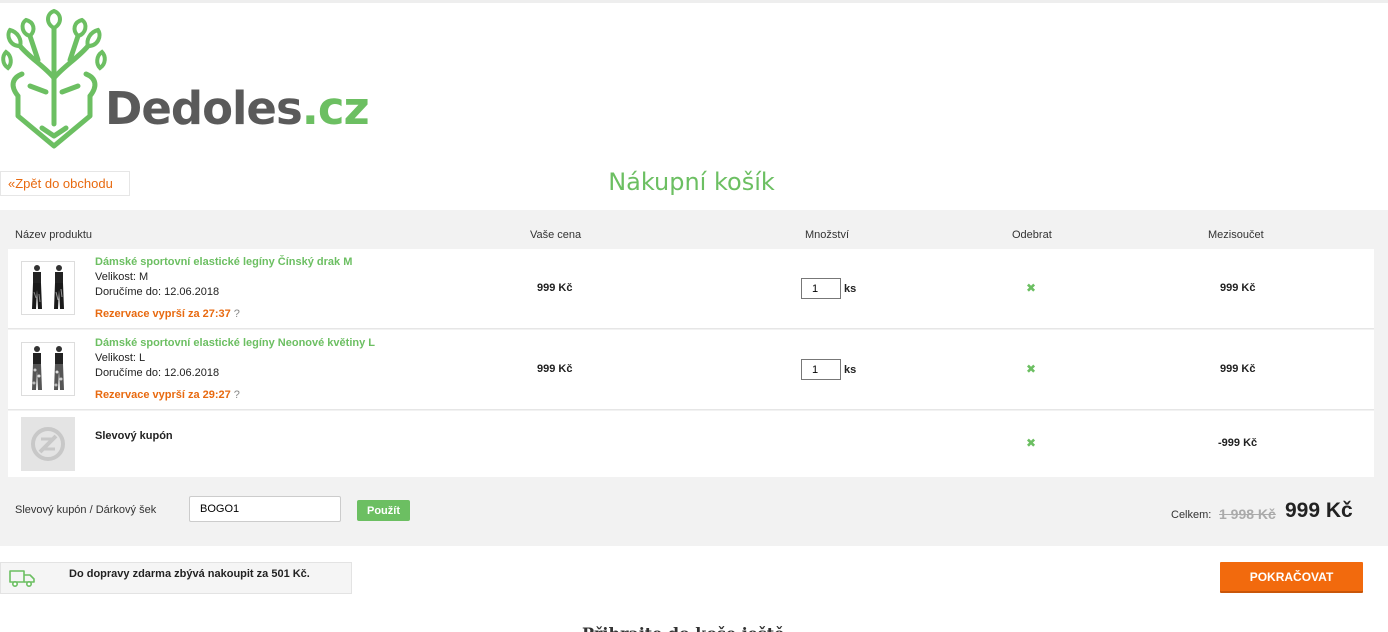 This screenshot has width=1388, height=632. Describe the element at coordinates (694, 1) in the screenshot. I see `top-border` at that location.